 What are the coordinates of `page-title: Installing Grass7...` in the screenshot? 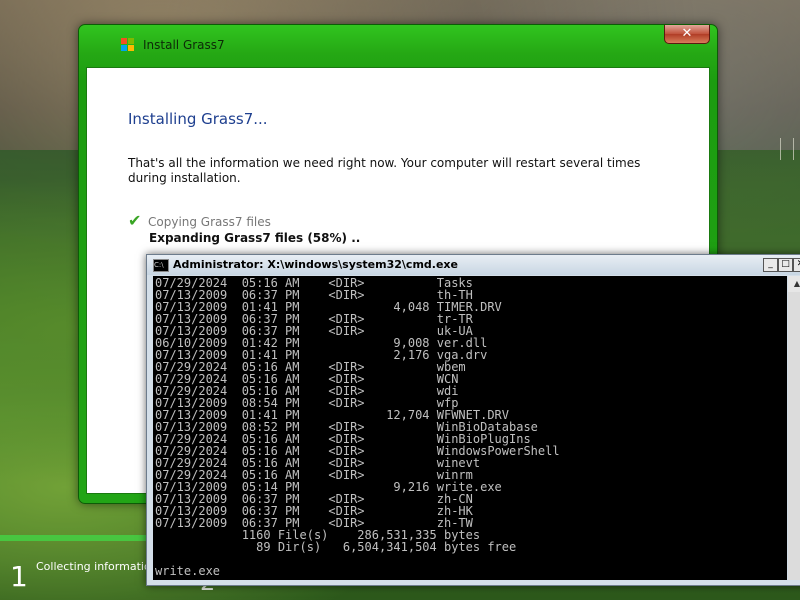 It's located at (198, 119).